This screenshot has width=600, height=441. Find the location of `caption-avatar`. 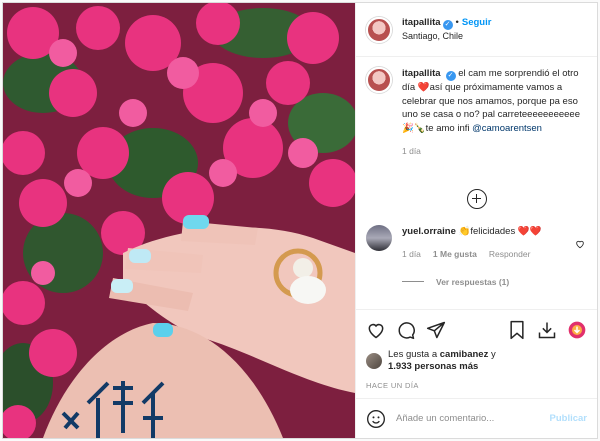

caption-avatar is located at coordinates (379, 80).